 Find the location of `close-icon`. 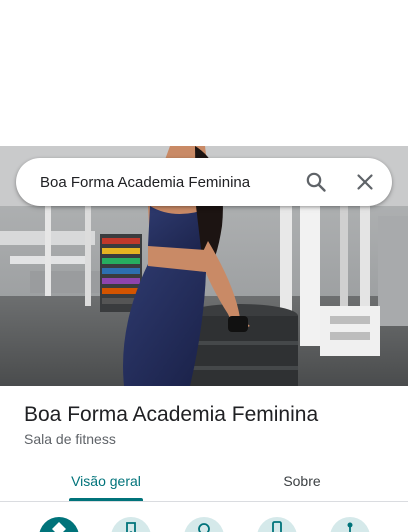

close-icon is located at coordinates (365, 182).